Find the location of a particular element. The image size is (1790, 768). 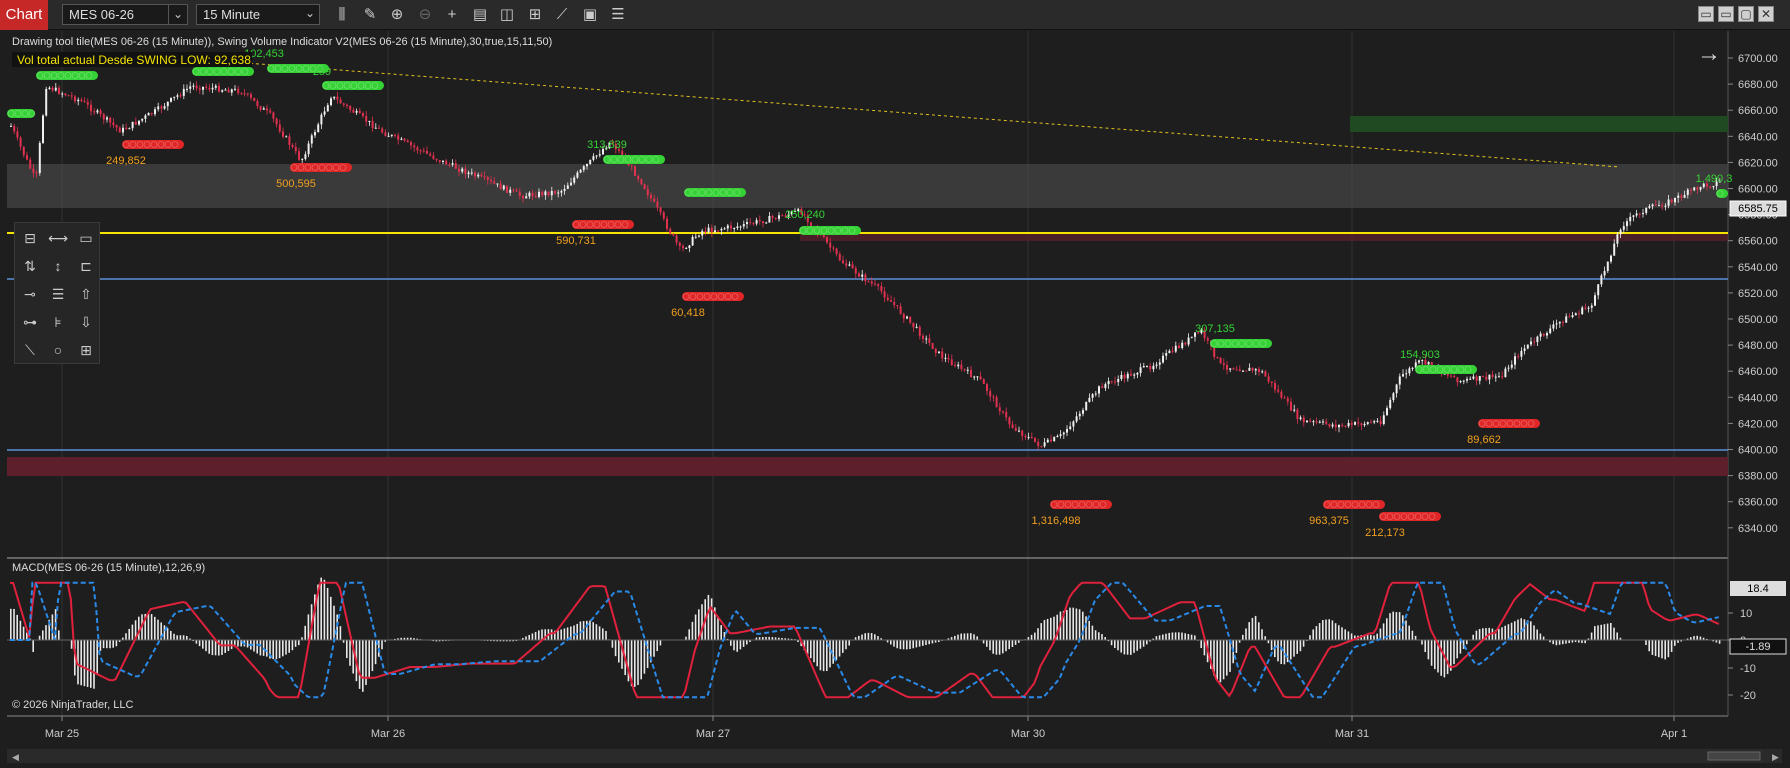

window-maximize-button: ▢ is located at coordinates (1746, 14).